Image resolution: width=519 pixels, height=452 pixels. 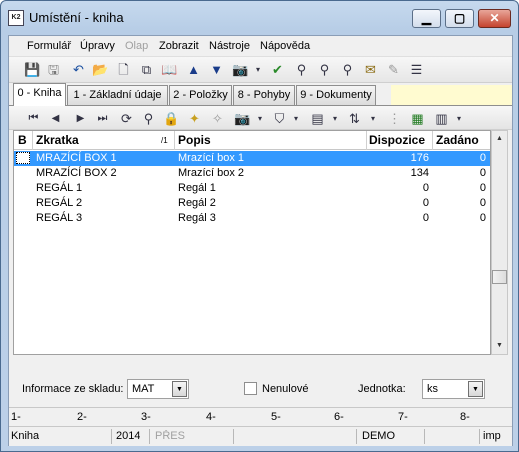 What do you see at coordinates (217, 118) in the screenshot?
I see `remove-star-icon: ✧` at bounding box center [217, 118].